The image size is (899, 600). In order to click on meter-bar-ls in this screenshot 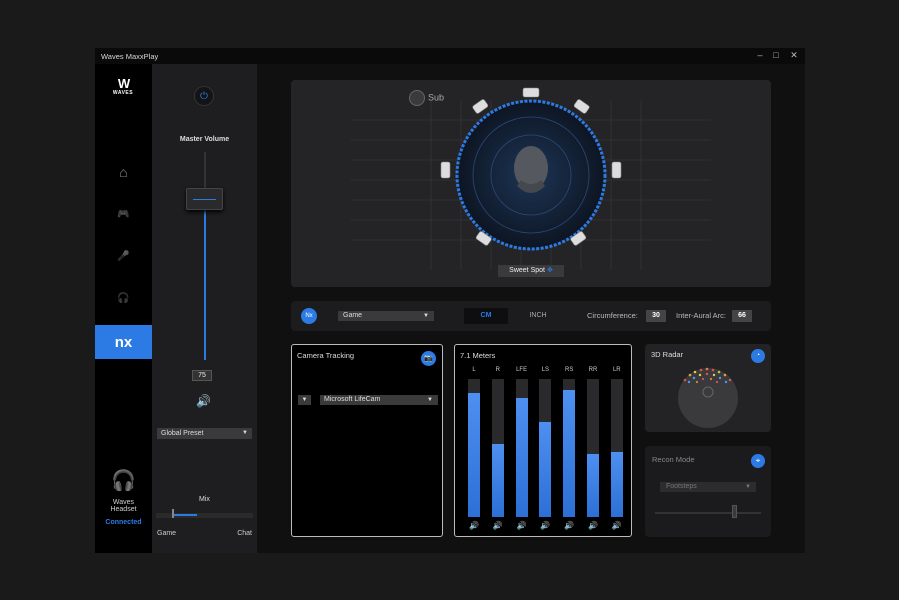, I will do `click(545, 448)`.